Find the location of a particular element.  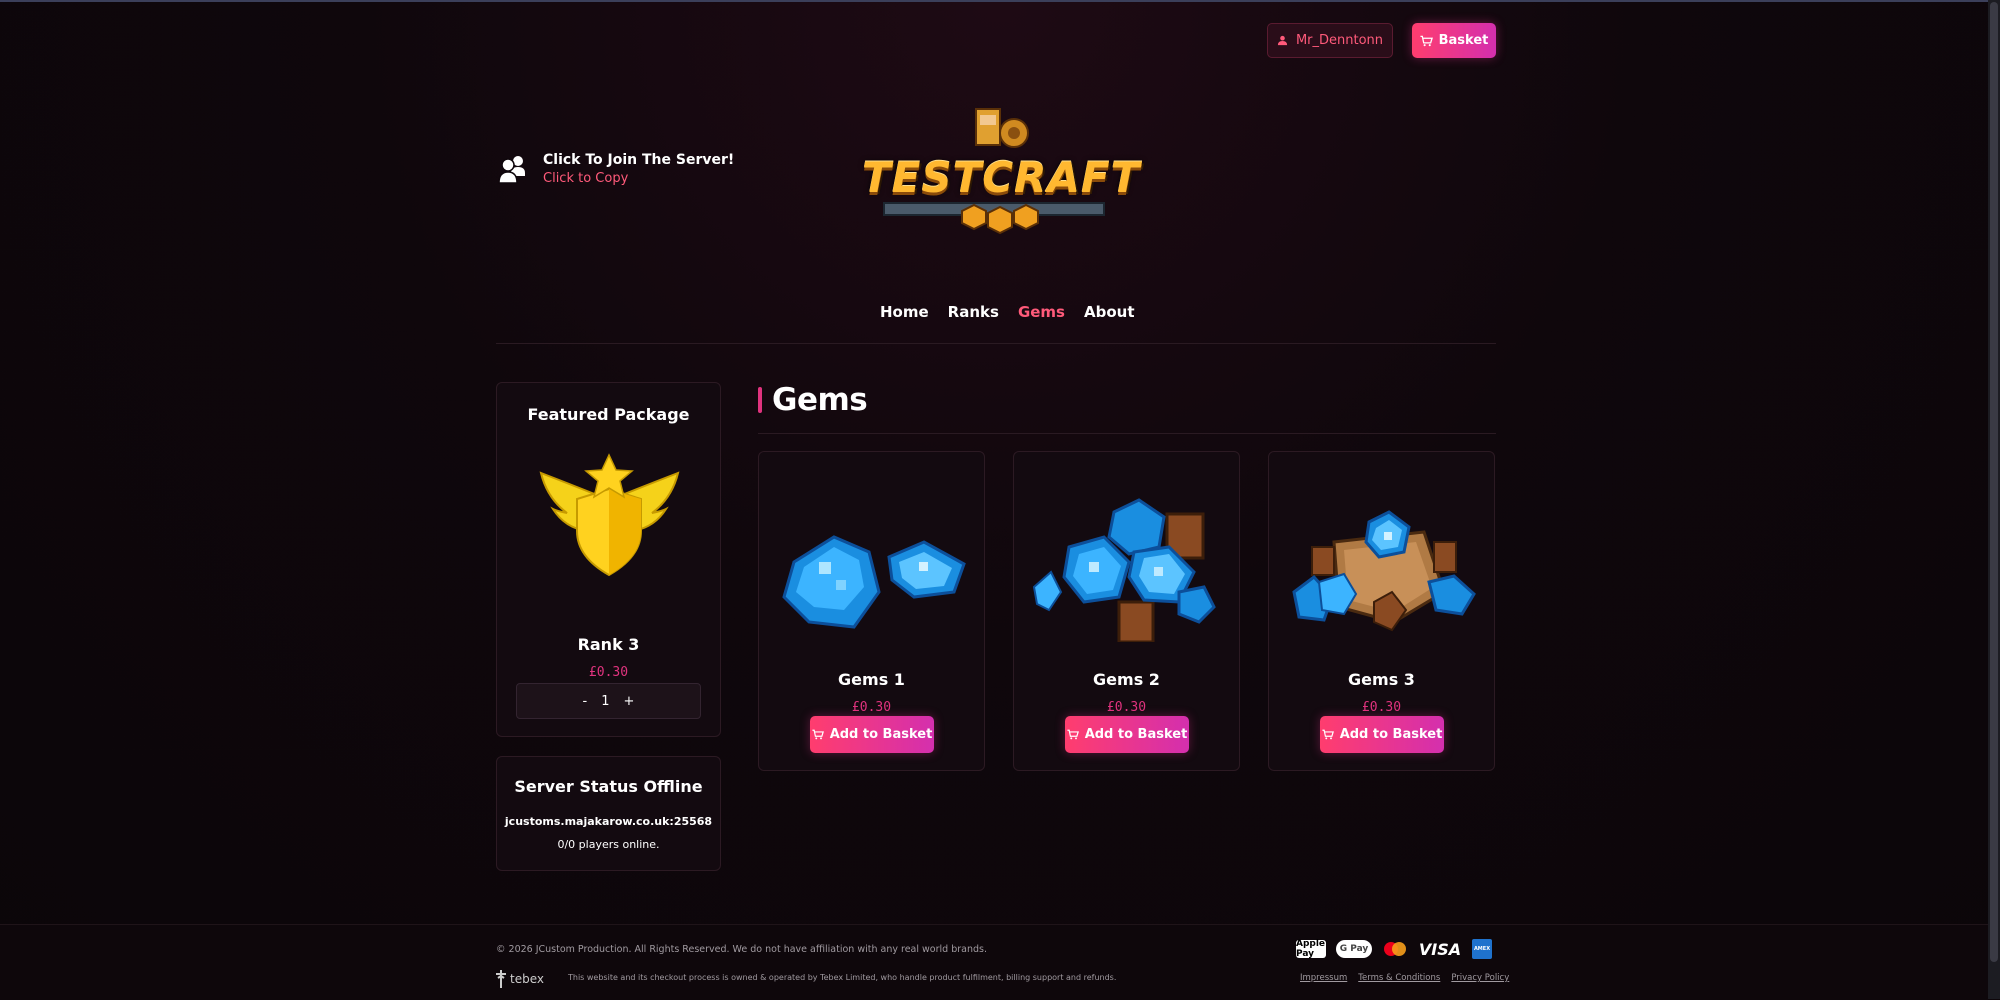

product-name: Gems 2 is located at coordinates (1126, 679).